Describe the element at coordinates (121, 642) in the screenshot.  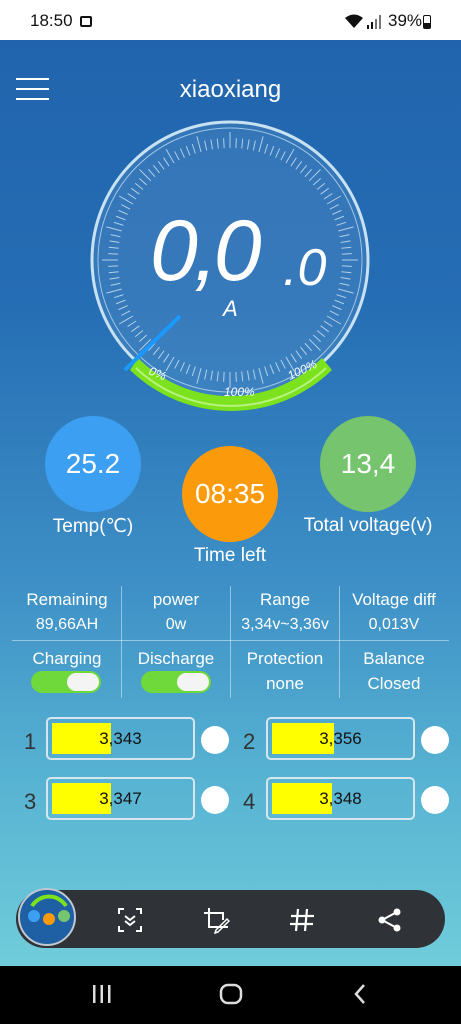
I see `stats-divider-v1` at that location.